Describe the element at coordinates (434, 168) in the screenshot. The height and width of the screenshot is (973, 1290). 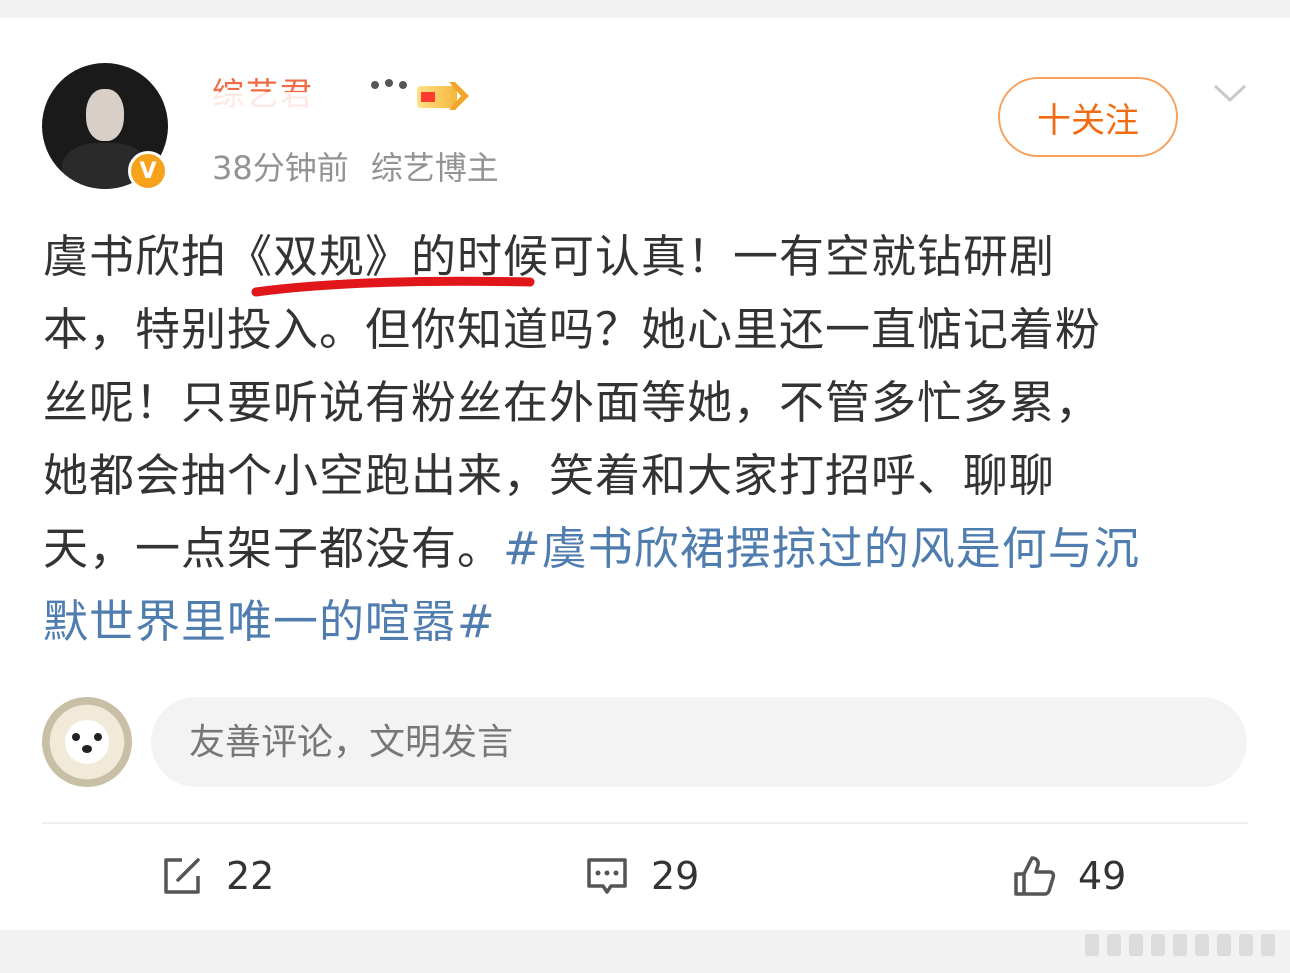
I see `author-role: 综艺博主` at that location.